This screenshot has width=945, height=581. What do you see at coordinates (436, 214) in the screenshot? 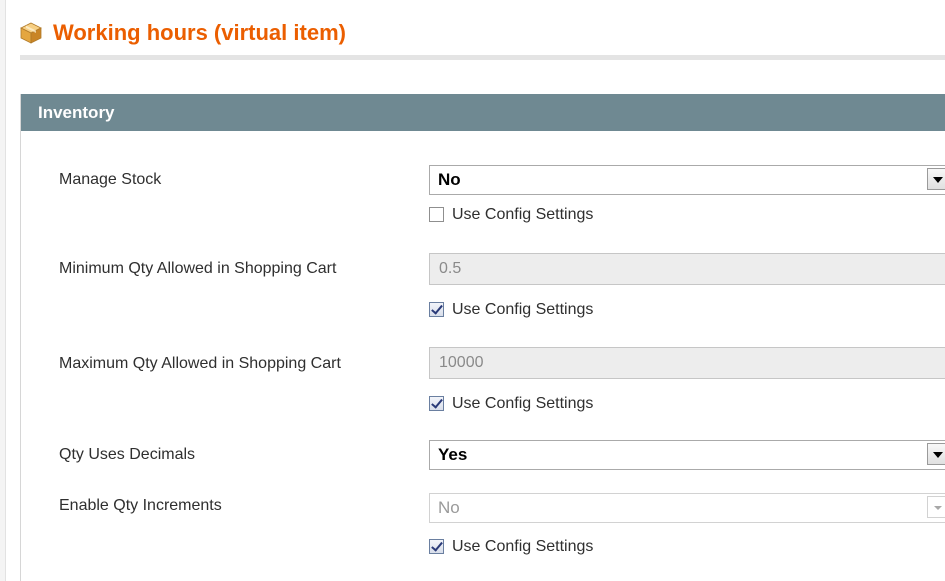
I see `manage-stock-use-config-checkbox` at bounding box center [436, 214].